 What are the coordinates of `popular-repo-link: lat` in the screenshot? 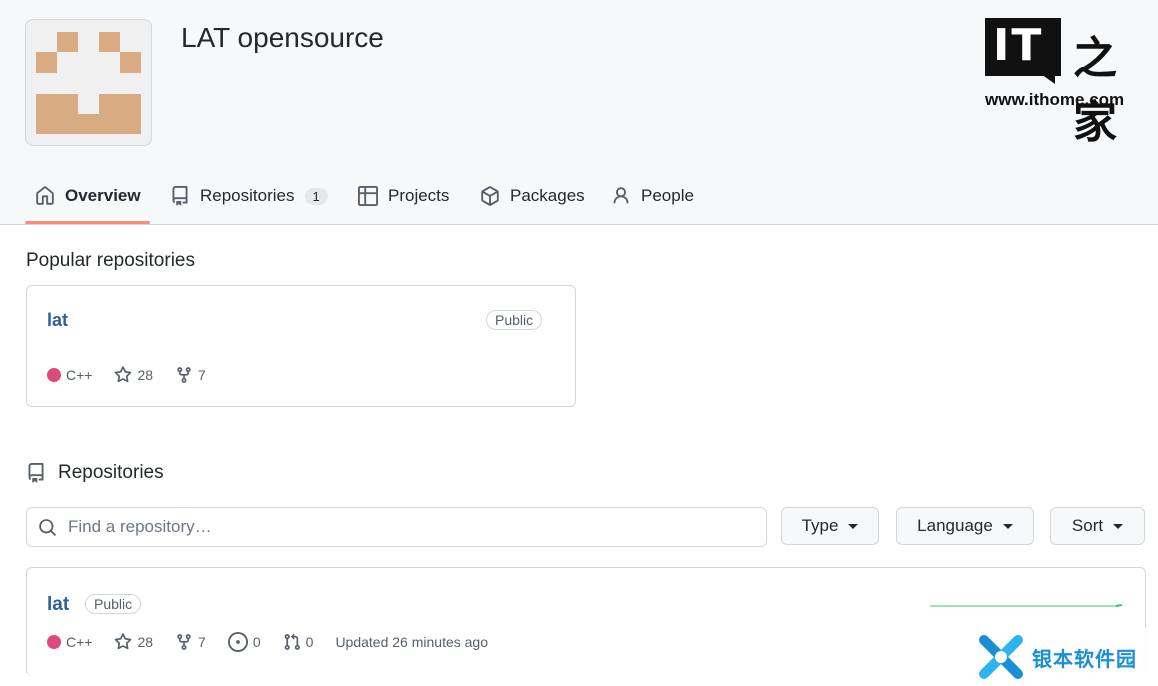 It's located at (57, 320).